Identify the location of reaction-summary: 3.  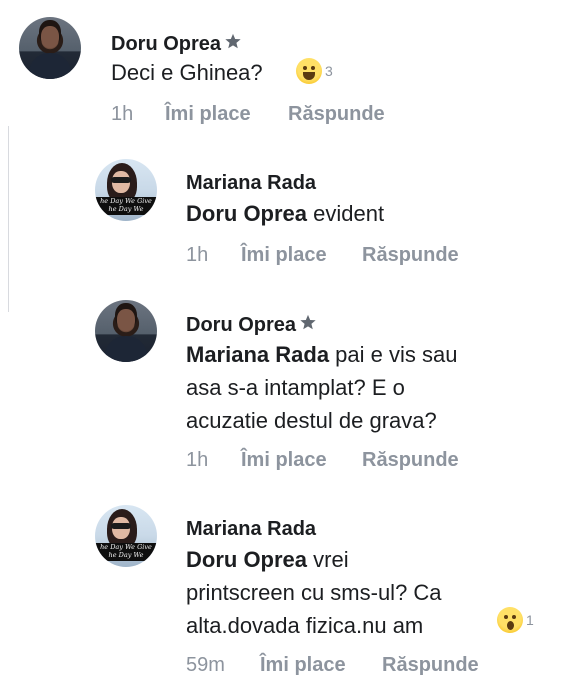
(314, 71).